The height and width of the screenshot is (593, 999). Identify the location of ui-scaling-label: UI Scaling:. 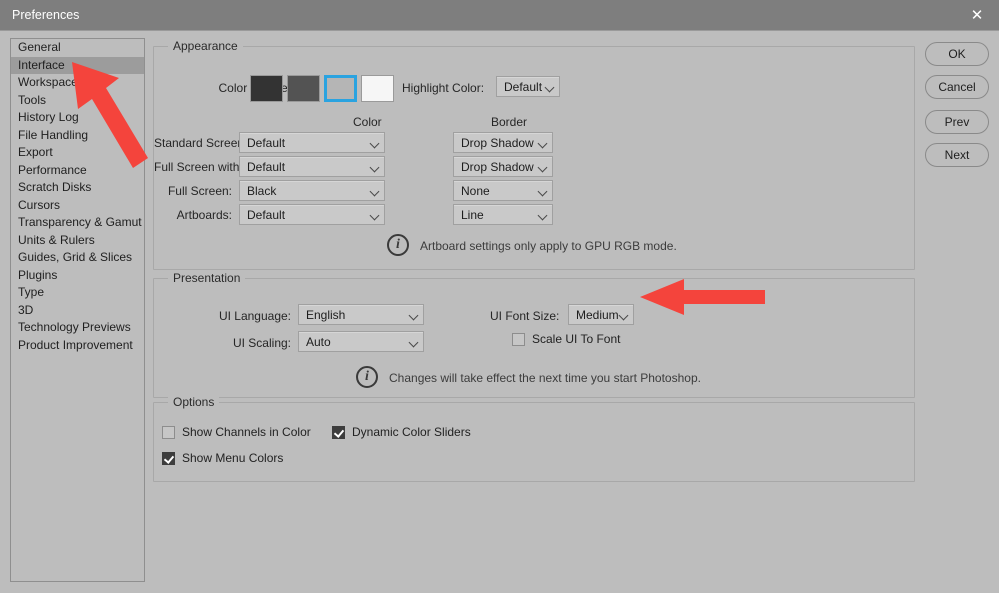
(261, 343).